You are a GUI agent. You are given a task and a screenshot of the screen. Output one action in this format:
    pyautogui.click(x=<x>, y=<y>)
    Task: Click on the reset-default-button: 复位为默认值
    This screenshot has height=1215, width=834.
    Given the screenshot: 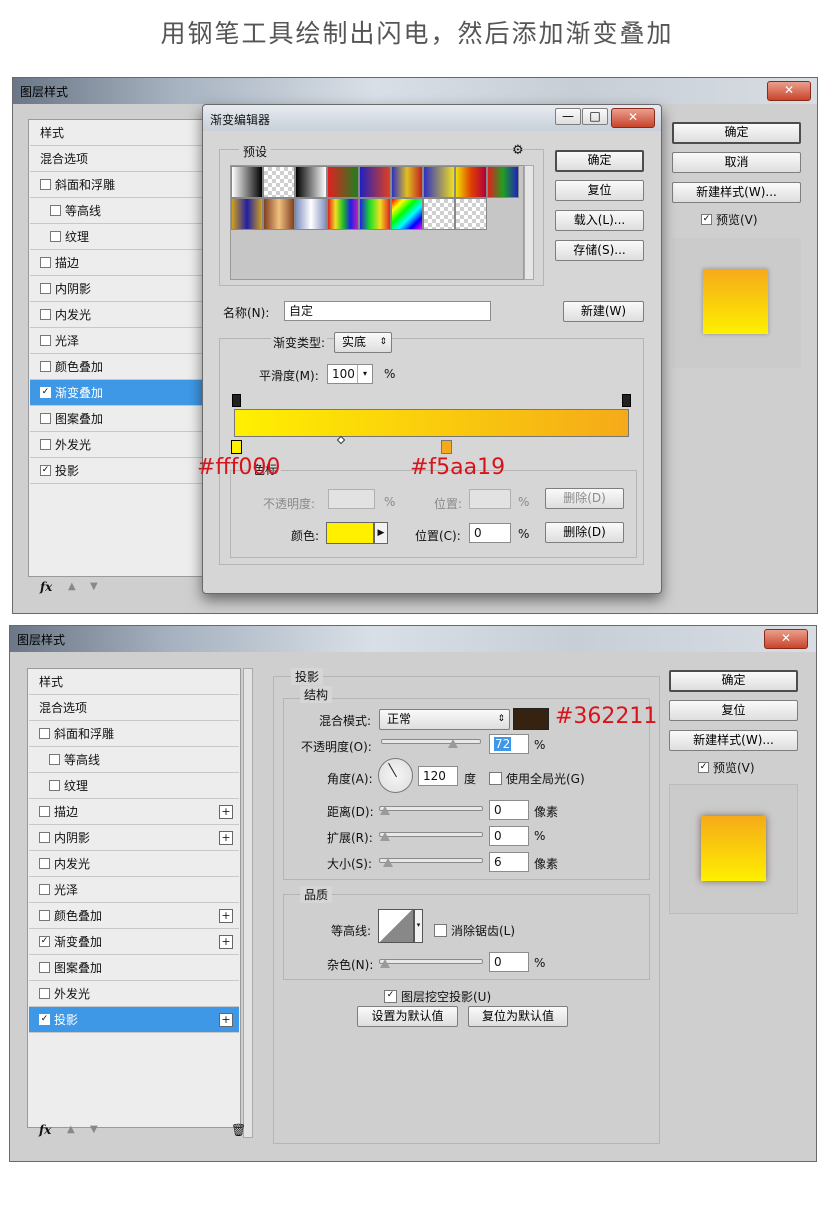 What is the action you would take?
    pyautogui.click(x=518, y=1016)
    